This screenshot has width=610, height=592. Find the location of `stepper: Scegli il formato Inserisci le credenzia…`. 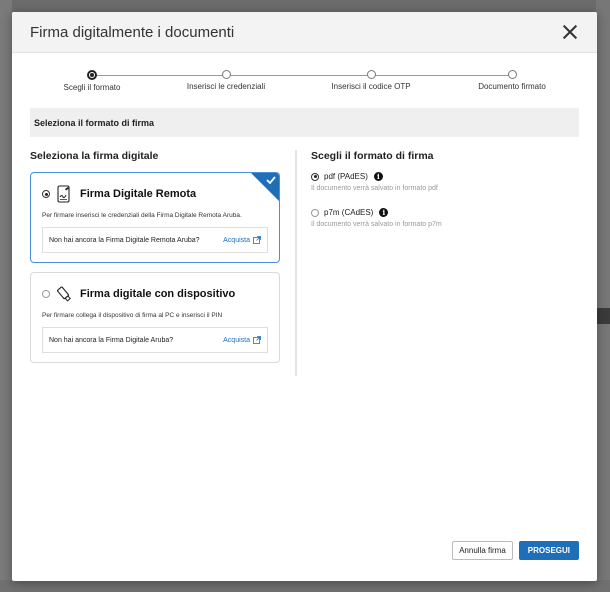

stepper: Scegli il formato Inserisci le credenzia… is located at coordinates (304, 79).